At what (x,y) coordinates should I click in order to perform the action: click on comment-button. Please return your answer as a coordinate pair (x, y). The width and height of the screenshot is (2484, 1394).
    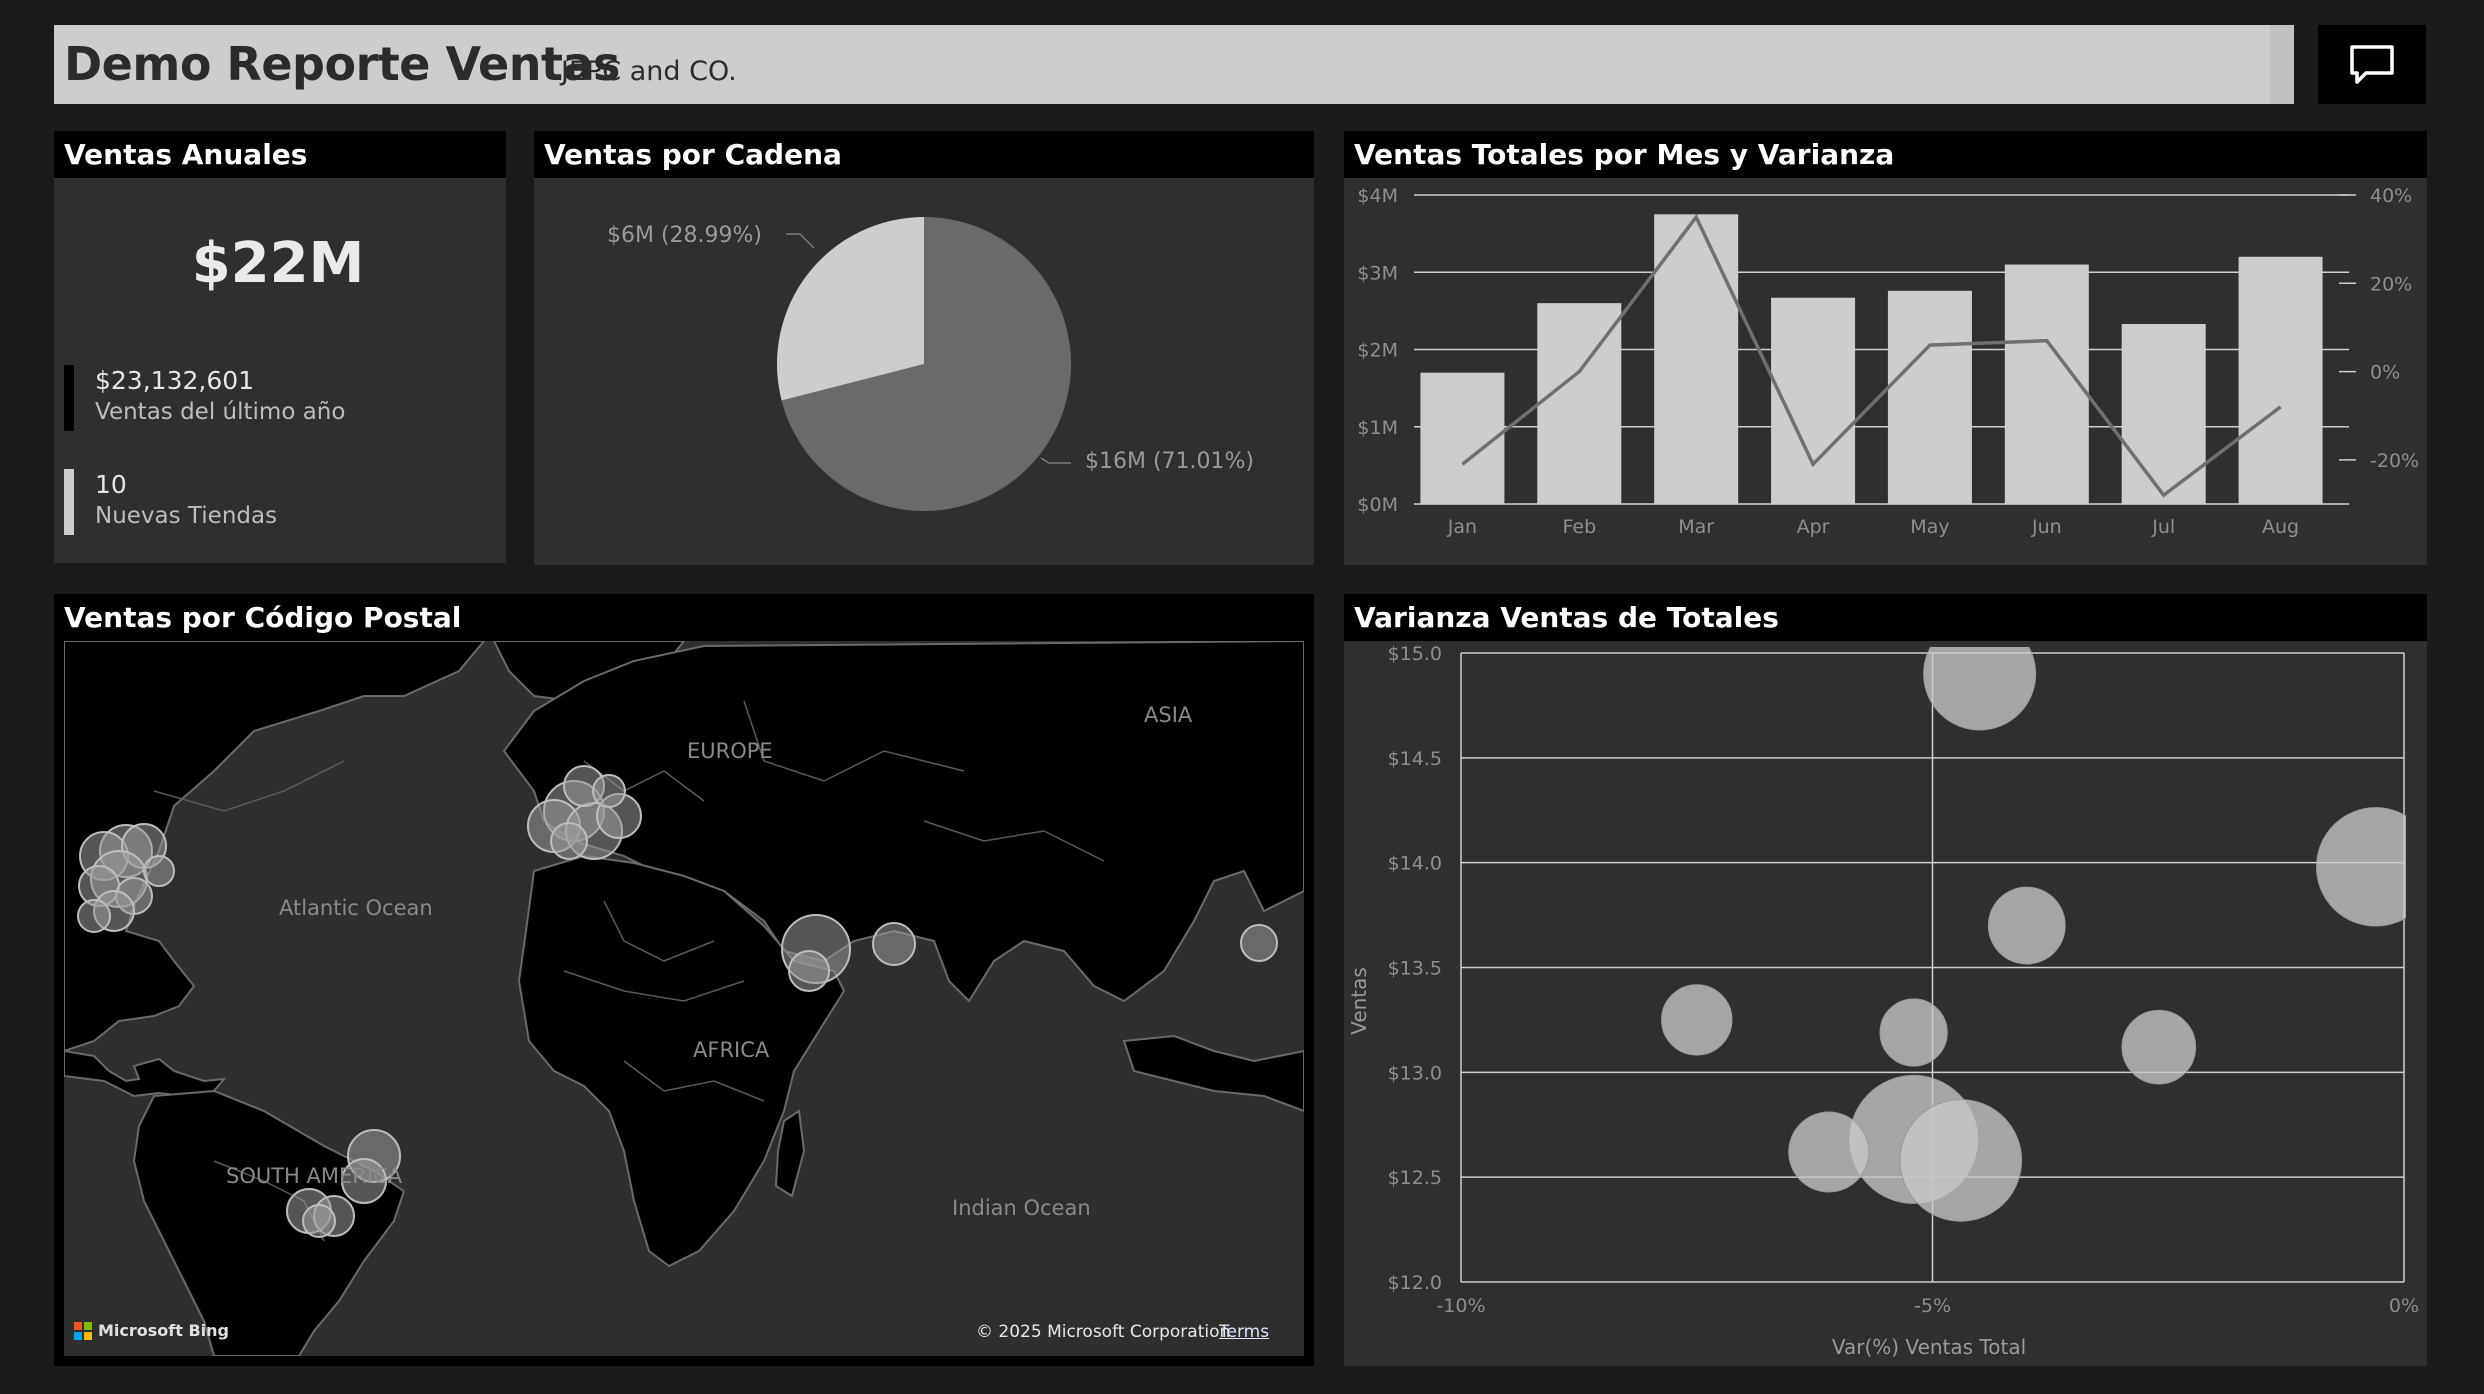
    Looking at the image, I should click on (2372, 64).